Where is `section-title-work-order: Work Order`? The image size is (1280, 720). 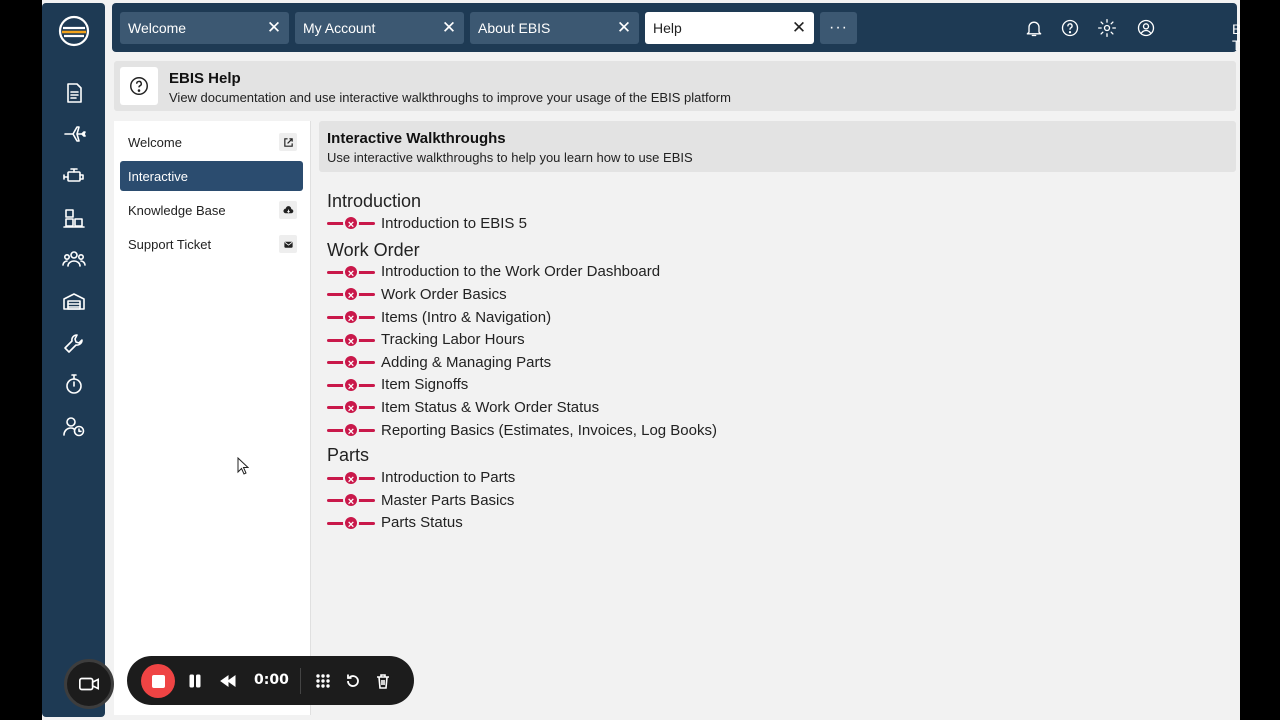 section-title-work-order: Work Order is located at coordinates (373, 249).